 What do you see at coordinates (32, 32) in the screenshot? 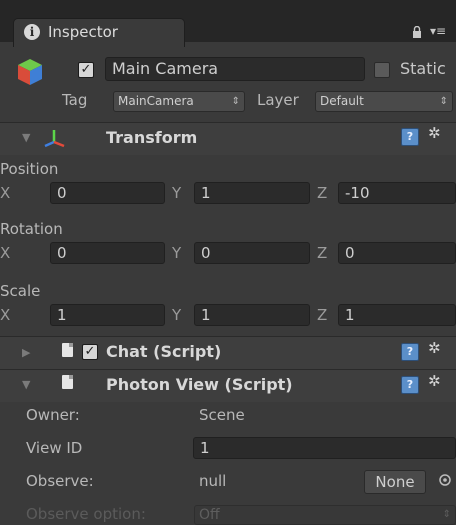
I see `info-icon: i` at bounding box center [32, 32].